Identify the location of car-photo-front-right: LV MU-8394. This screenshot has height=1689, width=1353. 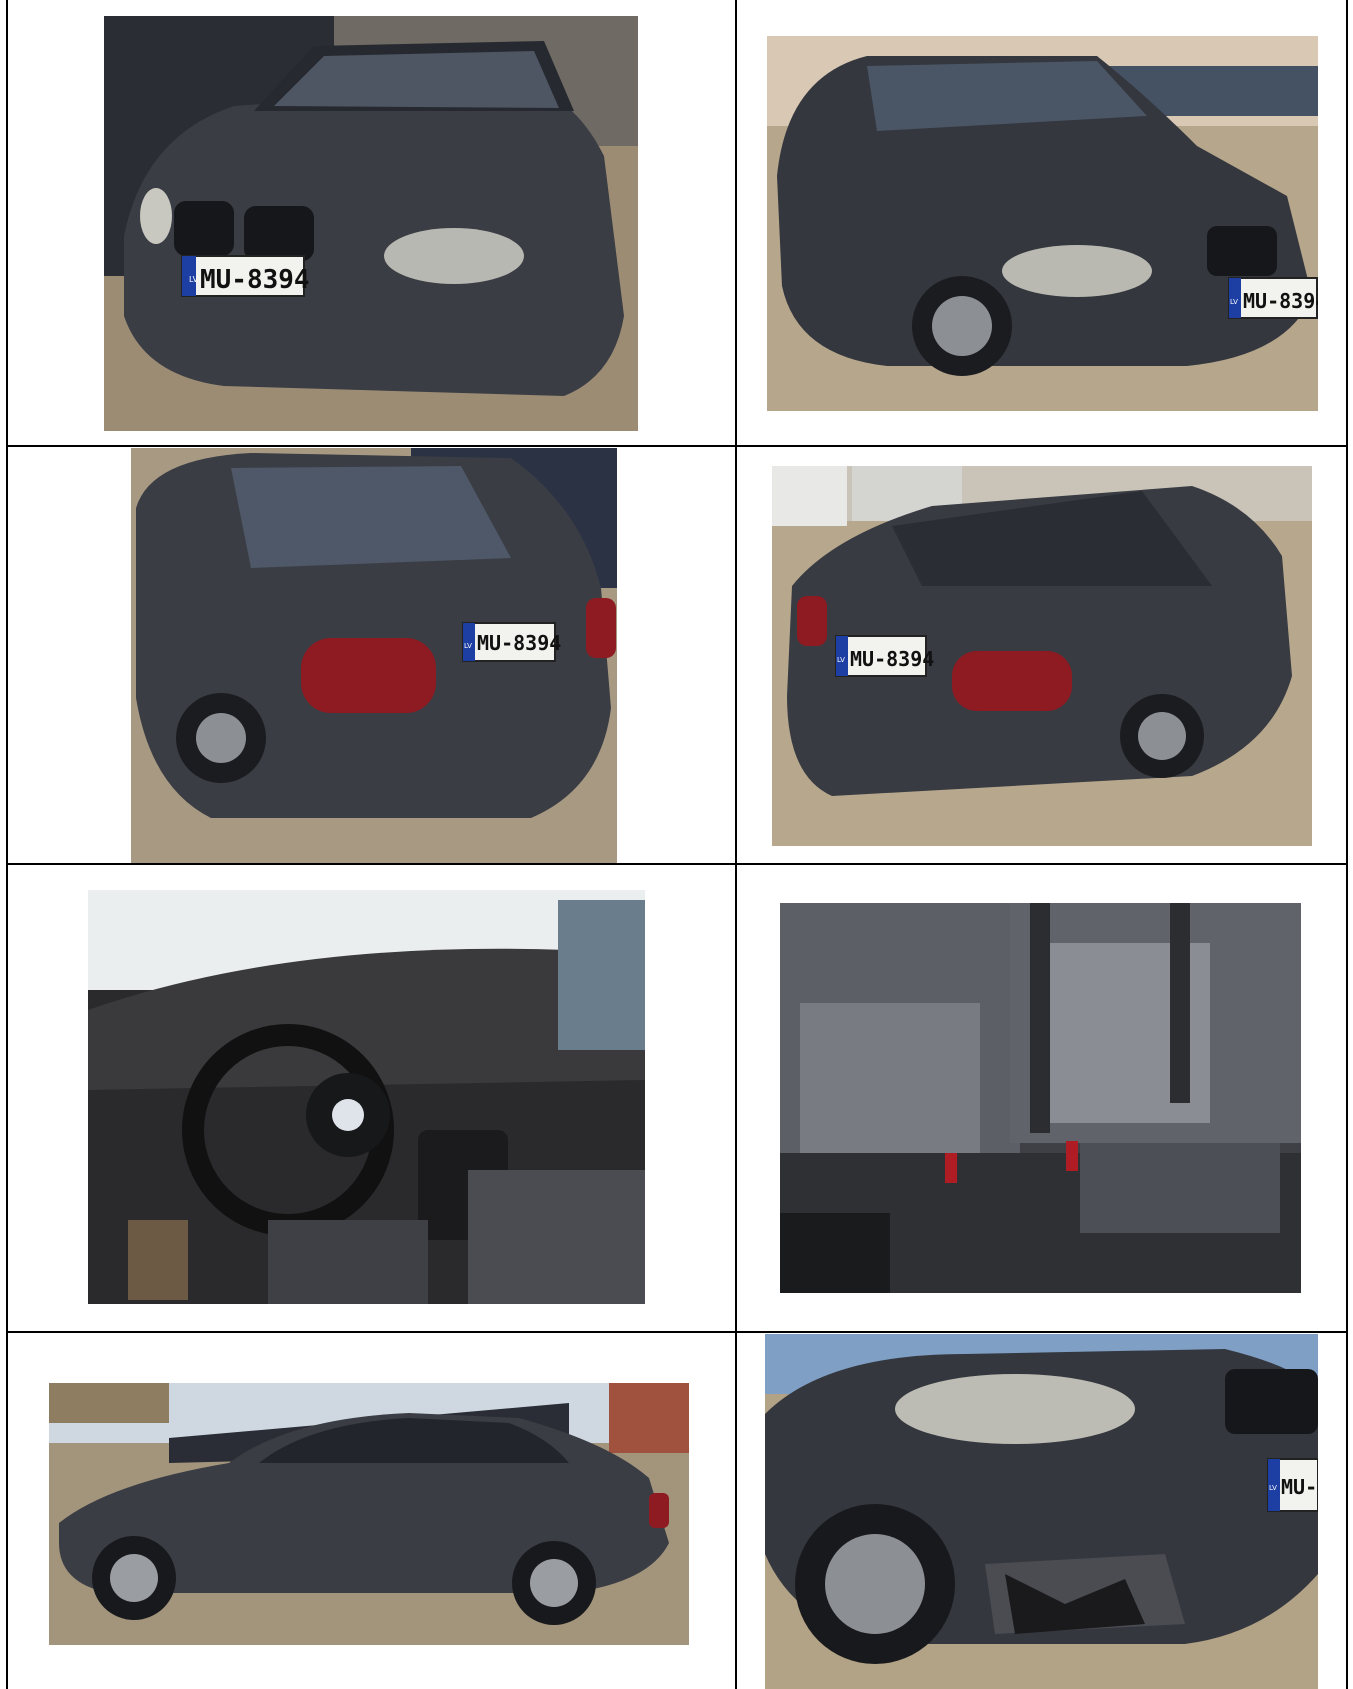
(1042, 223).